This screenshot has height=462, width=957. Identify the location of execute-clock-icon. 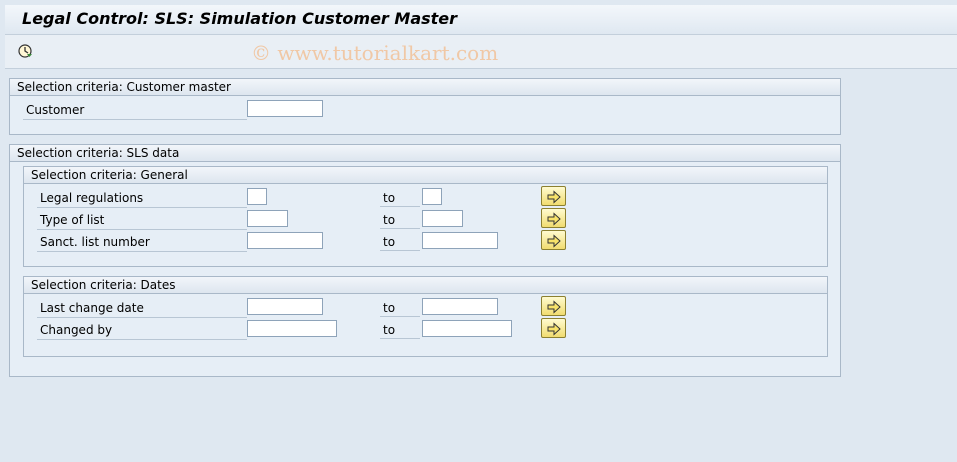
(25, 51).